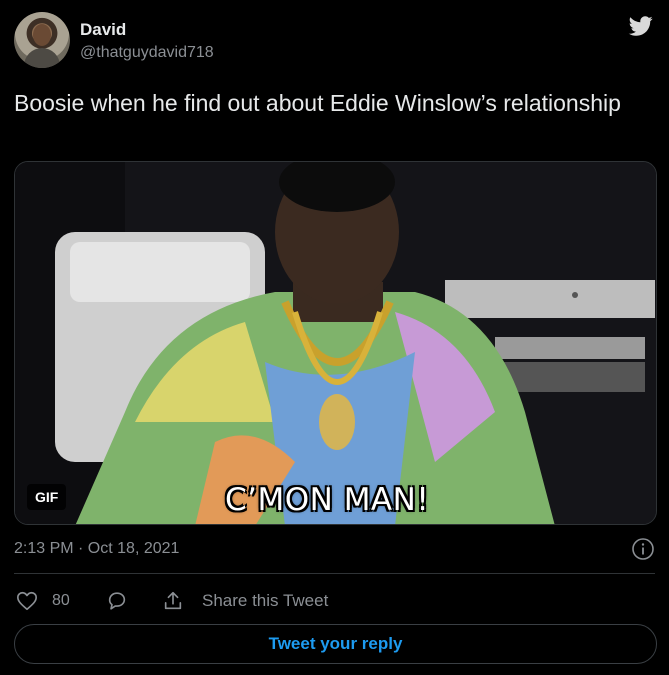 Image resolution: width=669 pixels, height=675 pixels. I want to click on reply-button, so click(117, 601).